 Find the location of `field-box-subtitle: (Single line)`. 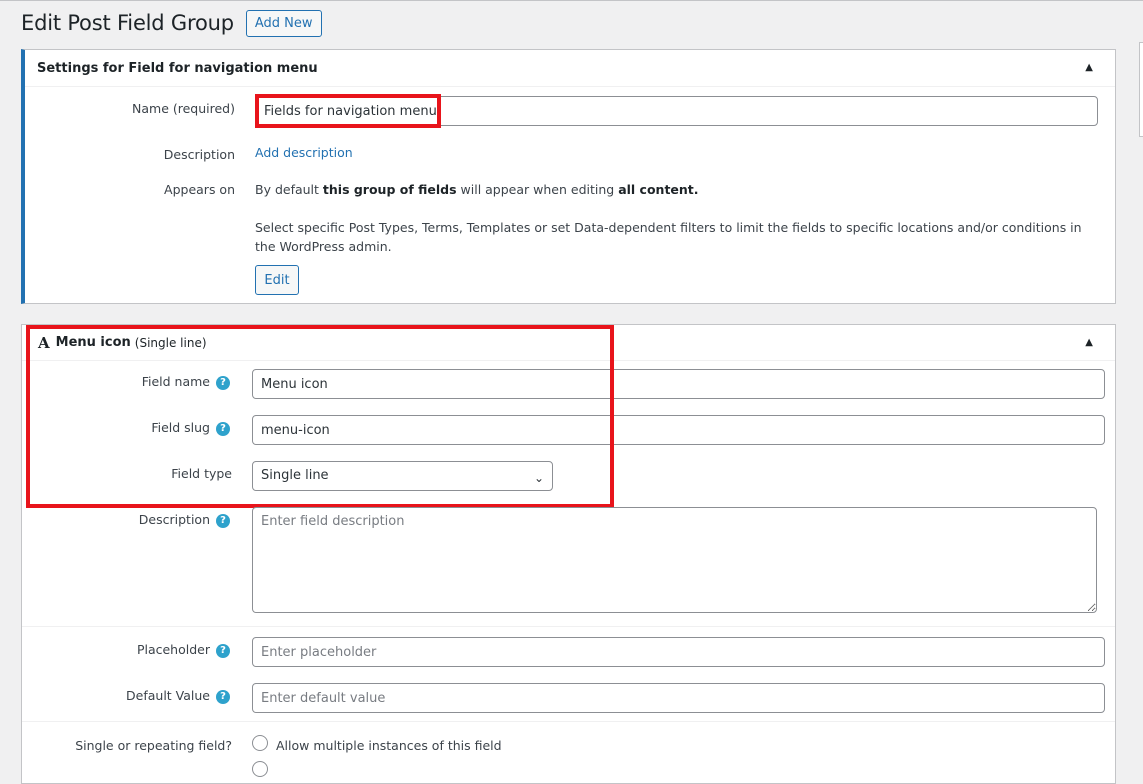

field-box-subtitle: (Single line) is located at coordinates (170, 342).